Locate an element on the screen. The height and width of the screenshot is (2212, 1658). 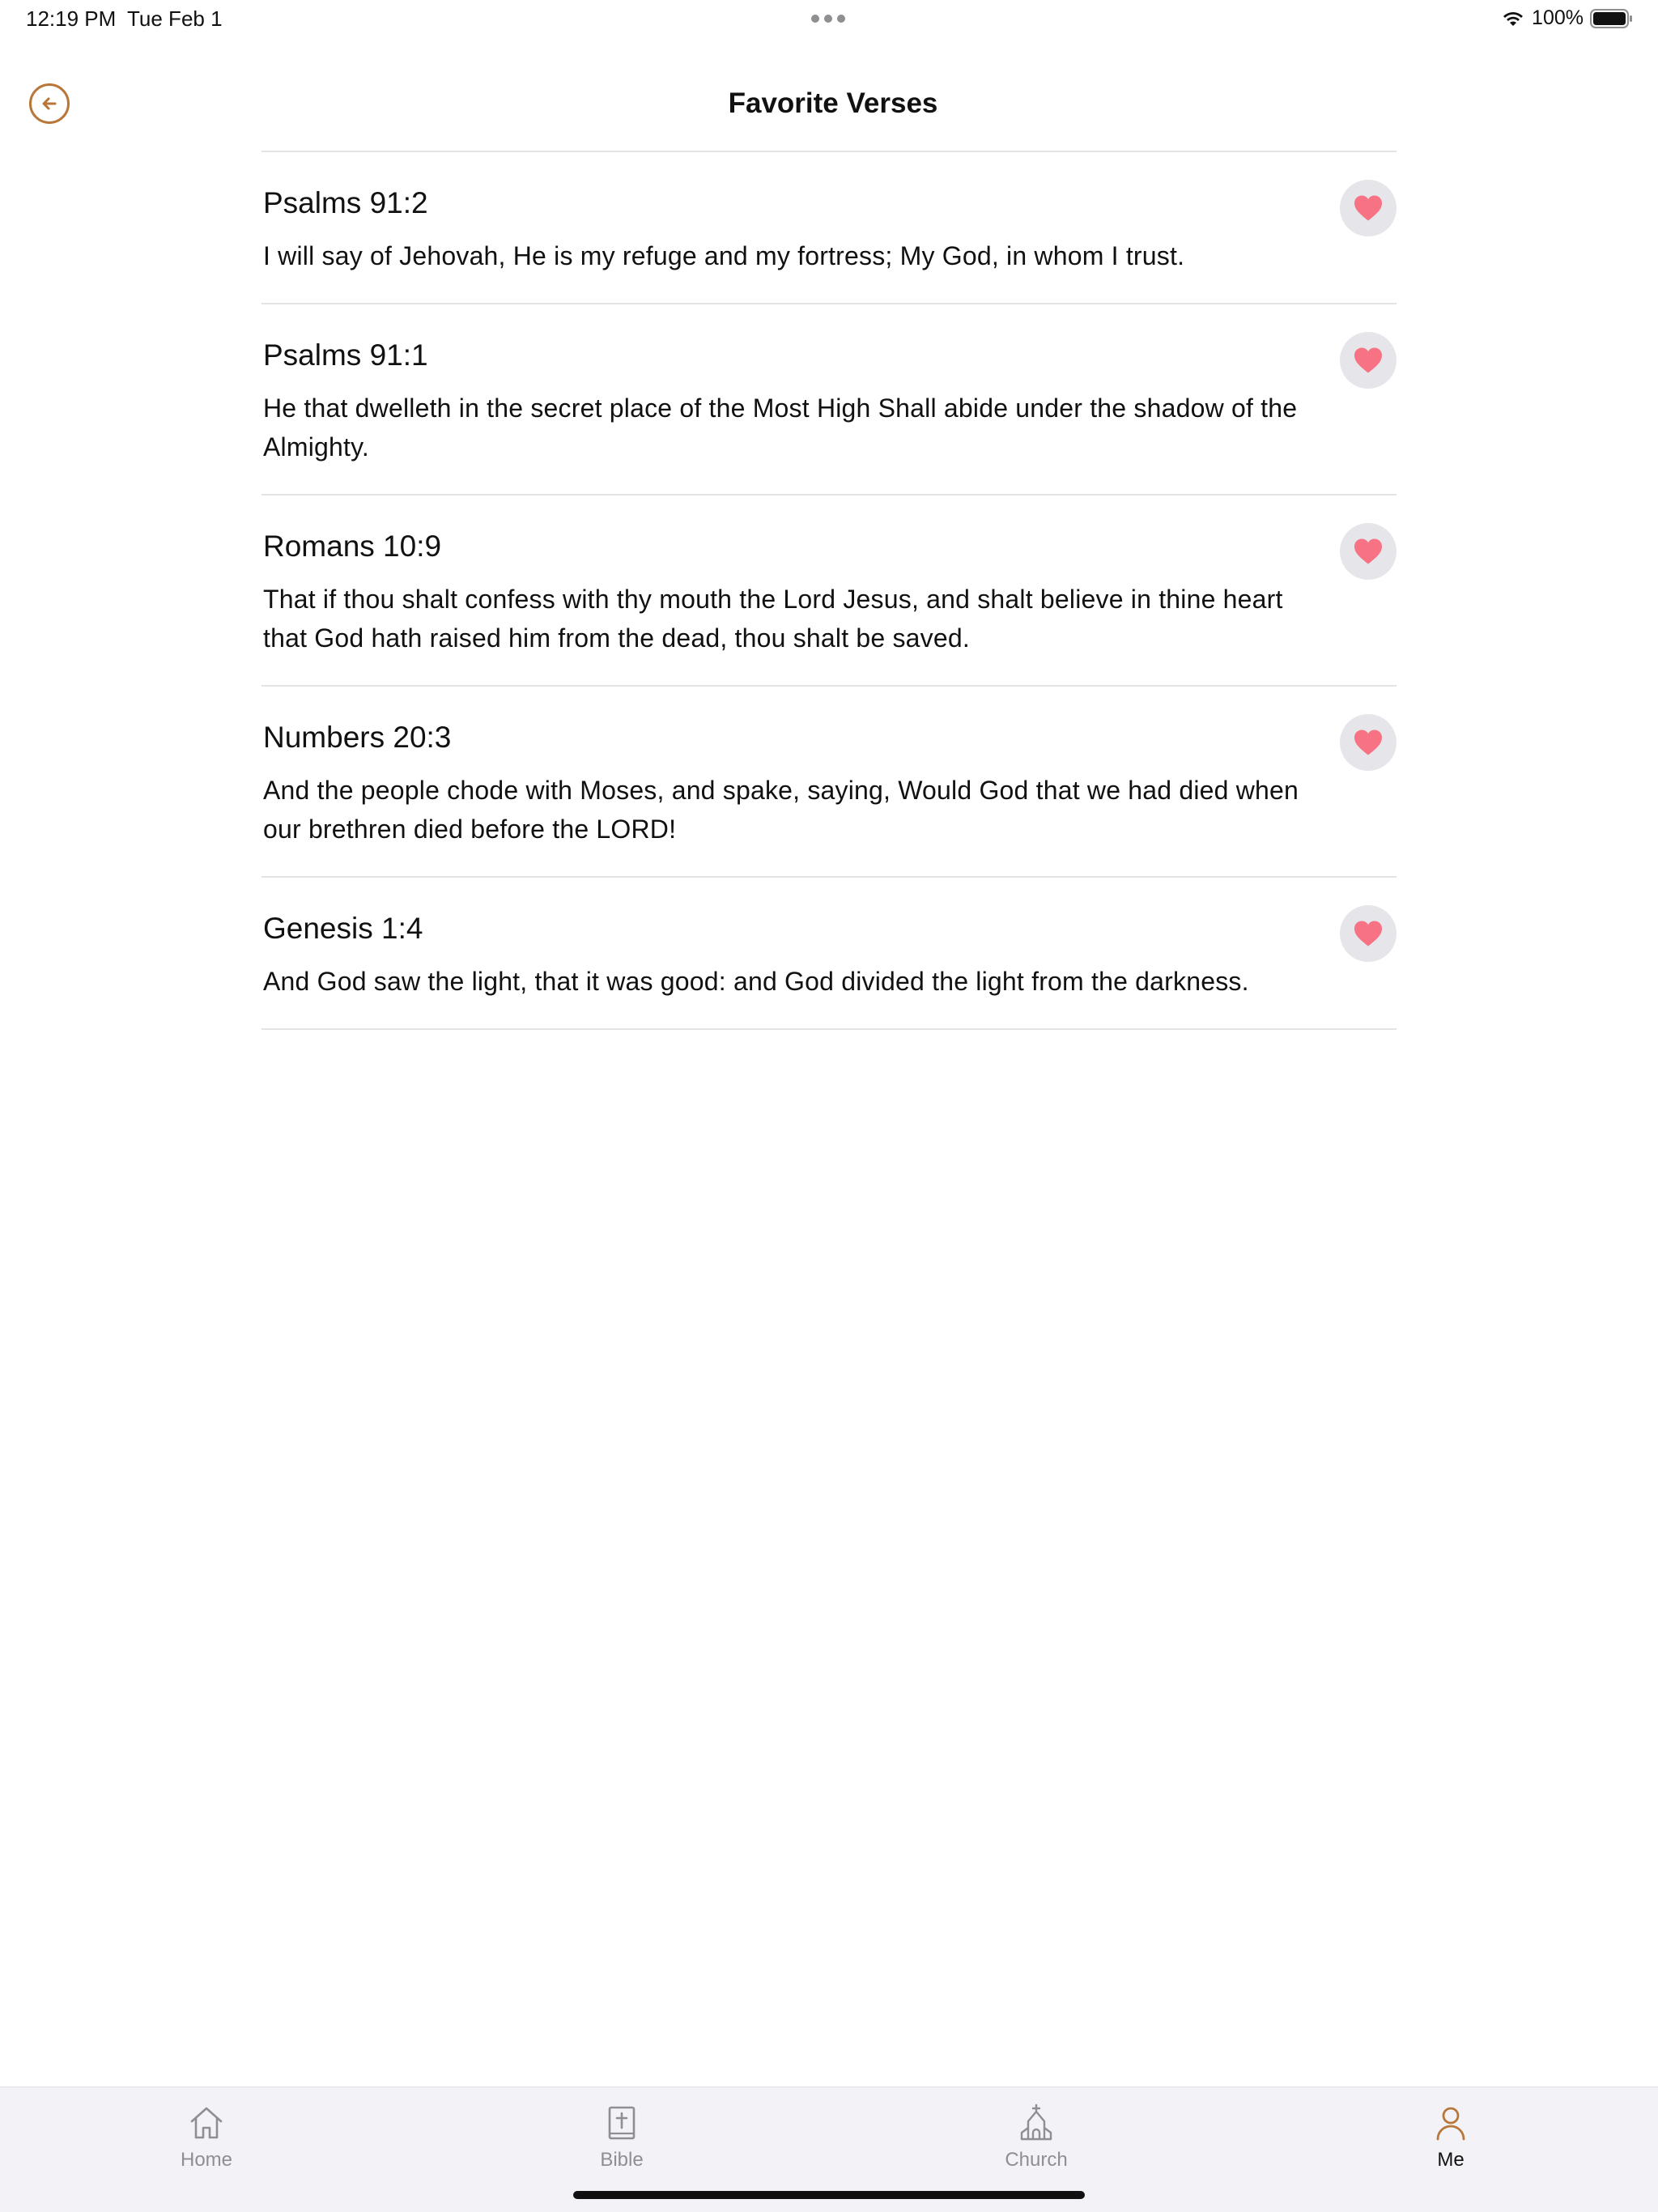
status-indicators: 100% is located at coordinates (1567, 18).